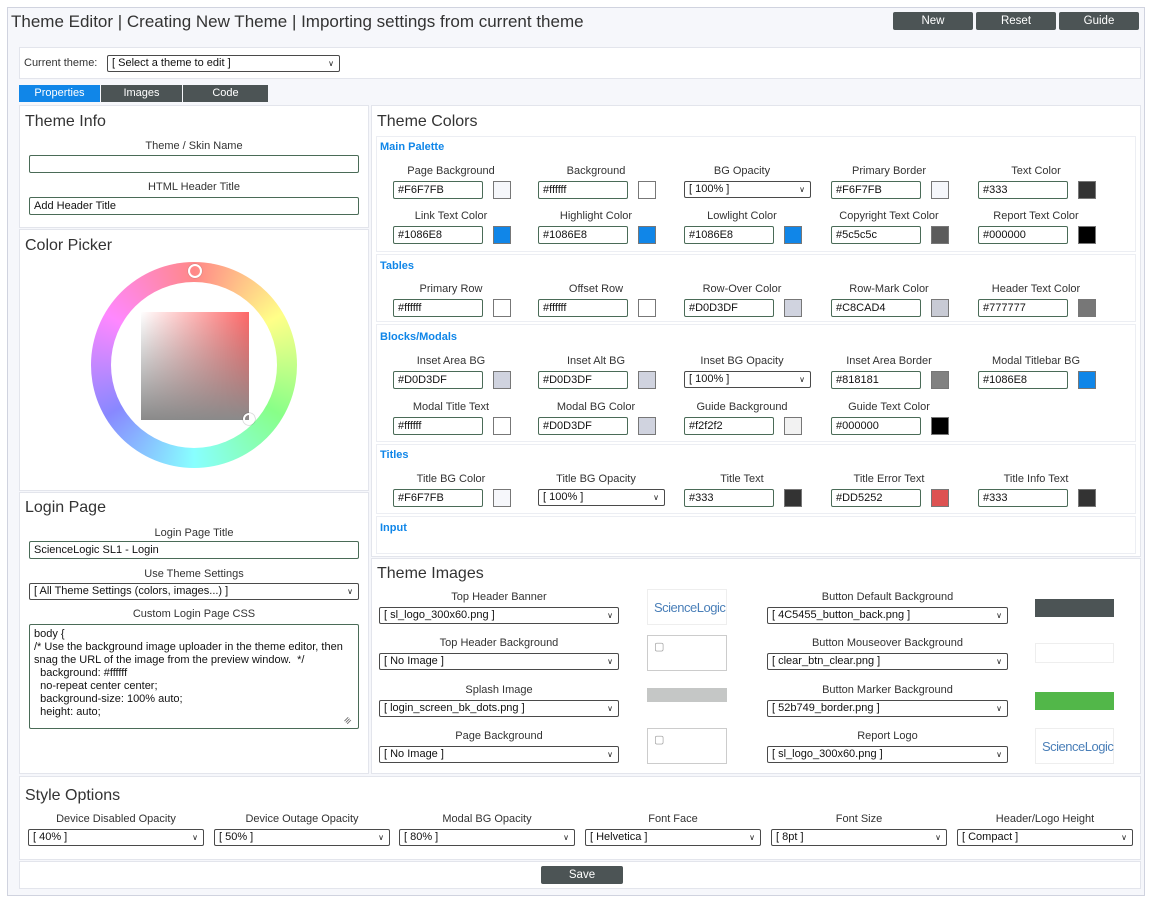  What do you see at coordinates (438, 498) in the screenshot?
I see `title-bg-color-input: #F6F7FB` at bounding box center [438, 498].